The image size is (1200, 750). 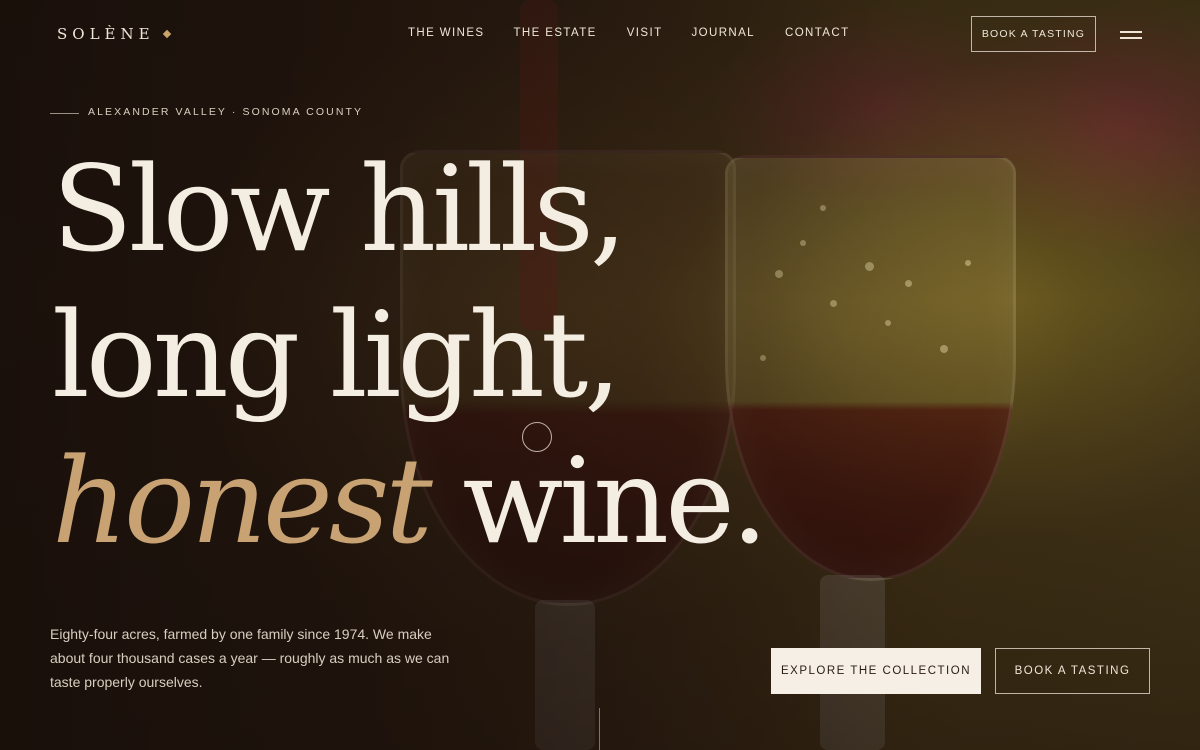 What do you see at coordinates (598, 501) in the screenshot?
I see `headline-line-3-rest: wine.` at bounding box center [598, 501].